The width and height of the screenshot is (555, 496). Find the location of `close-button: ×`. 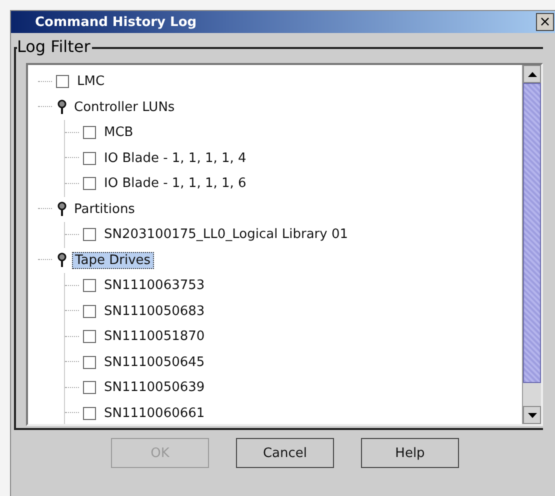

close-button: × is located at coordinates (545, 22).